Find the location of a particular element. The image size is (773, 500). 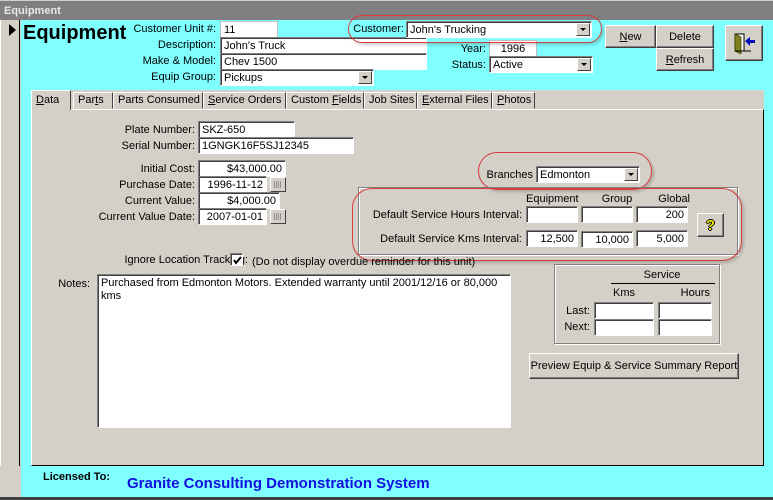

kms-group-input: 10,000 is located at coordinates (607, 239).